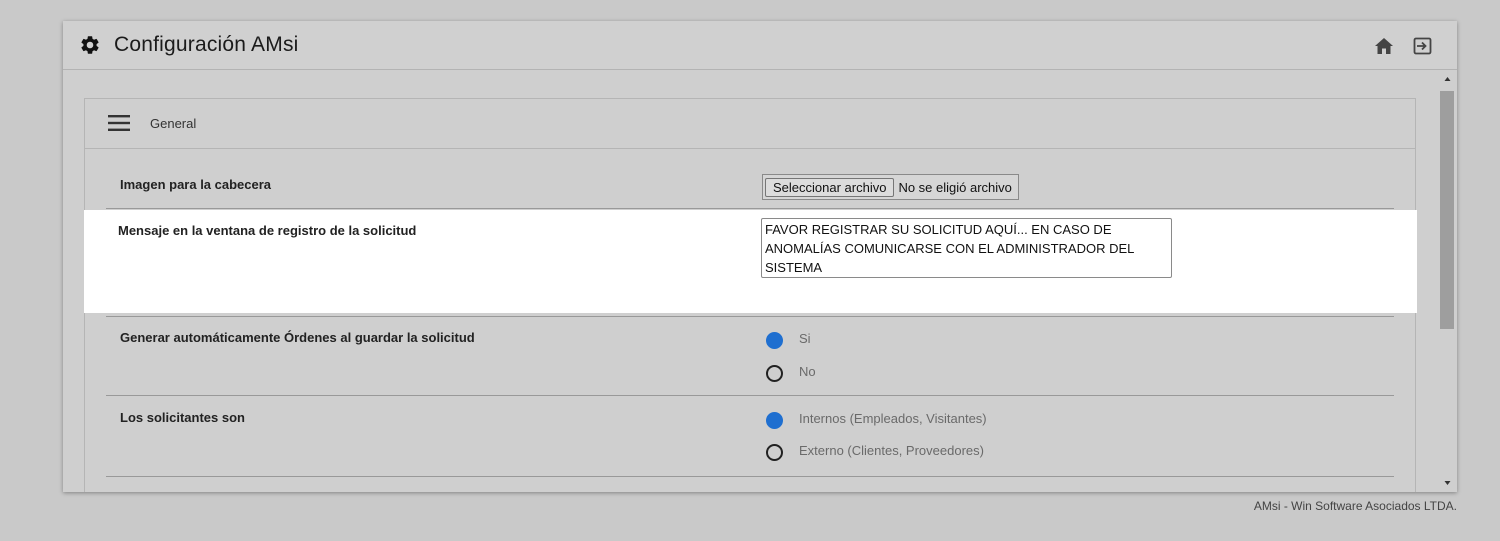 The height and width of the screenshot is (541, 1500). Describe the element at coordinates (1422, 46) in the screenshot. I see `exit-icon` at that location.